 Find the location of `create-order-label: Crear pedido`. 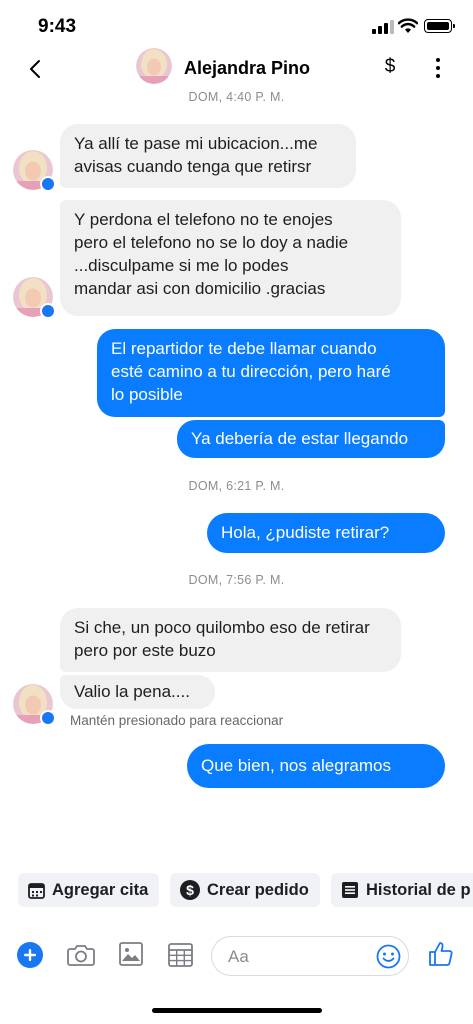

create-order-label: Crear pedido is located at coordinates (258, 889).